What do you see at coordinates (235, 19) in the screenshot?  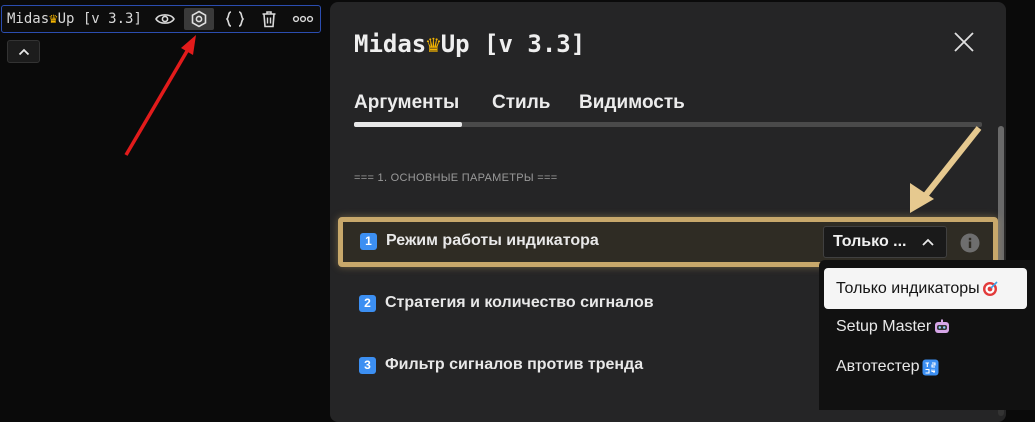 I see `braces-icon` at bounding box center [235, 19].